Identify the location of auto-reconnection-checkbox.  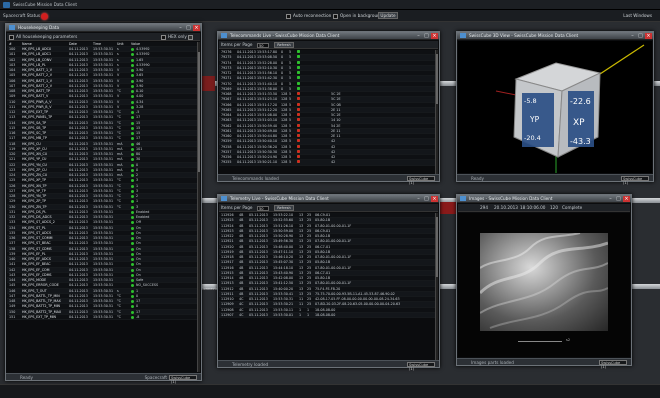
(288, 16).